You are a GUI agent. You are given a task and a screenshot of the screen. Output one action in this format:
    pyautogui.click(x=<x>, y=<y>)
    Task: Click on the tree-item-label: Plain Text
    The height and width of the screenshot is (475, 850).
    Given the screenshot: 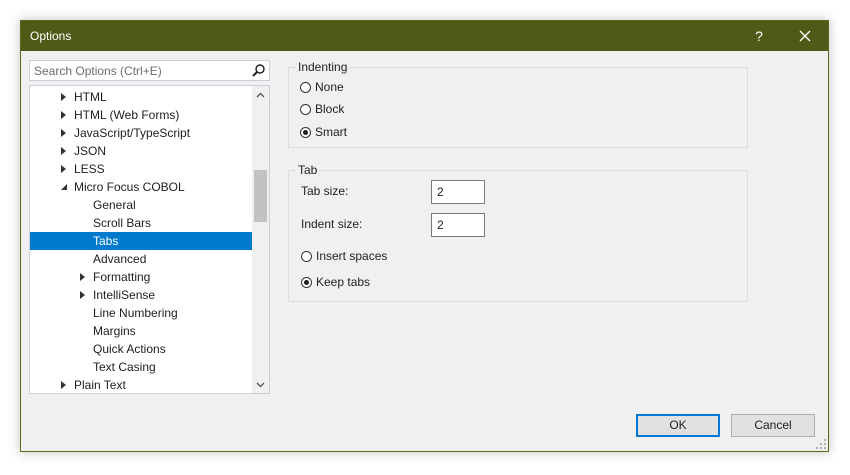 What is the action you would take?
    pyautogui.click(x=100, y=385)
    